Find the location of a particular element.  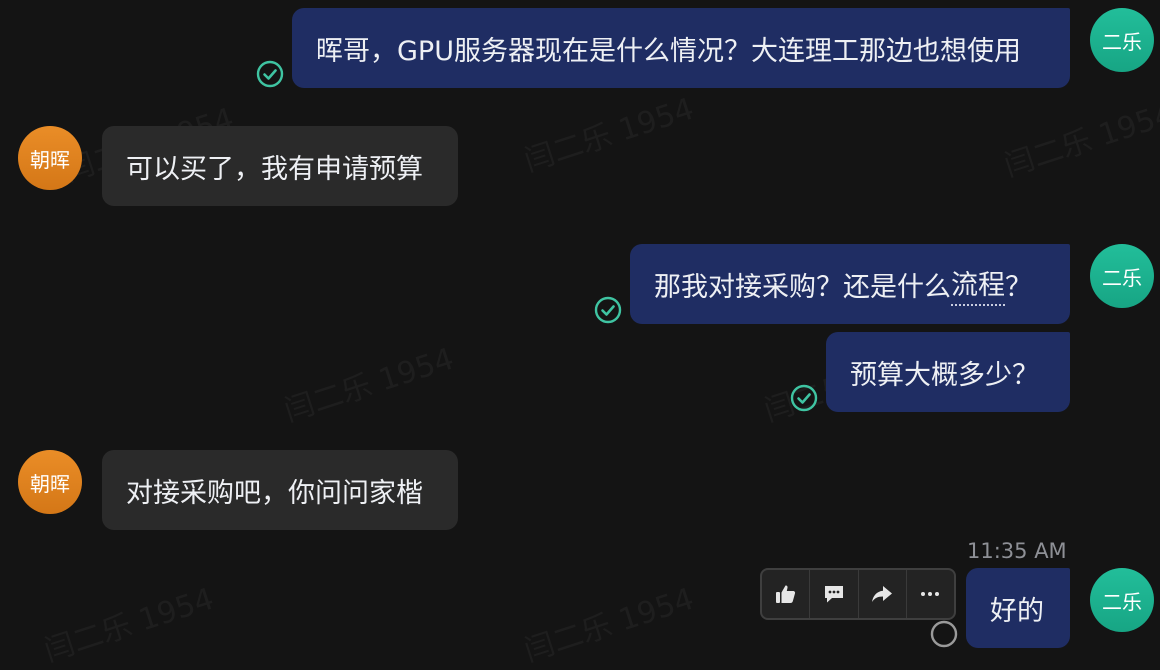

thumbs-up-icon is located at coordinates (785, 594).